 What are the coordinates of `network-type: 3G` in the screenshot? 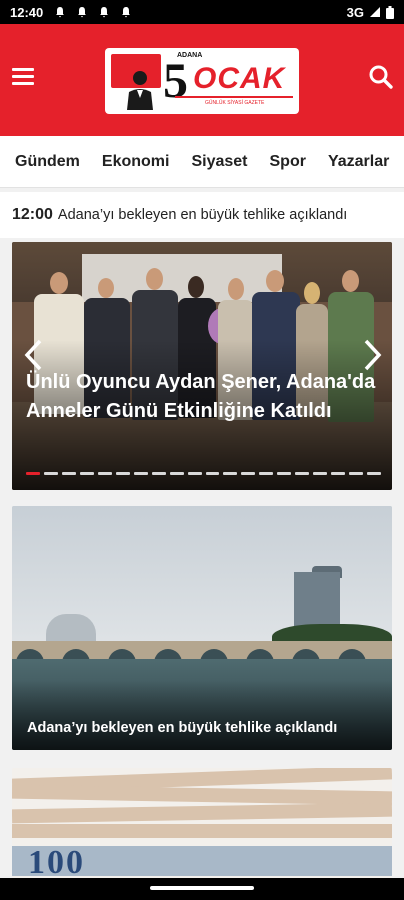 It's located at (355, 12).